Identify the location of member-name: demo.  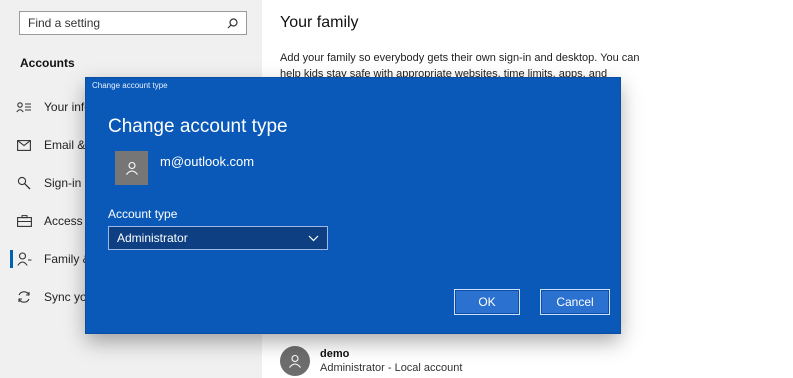
(335, 354).